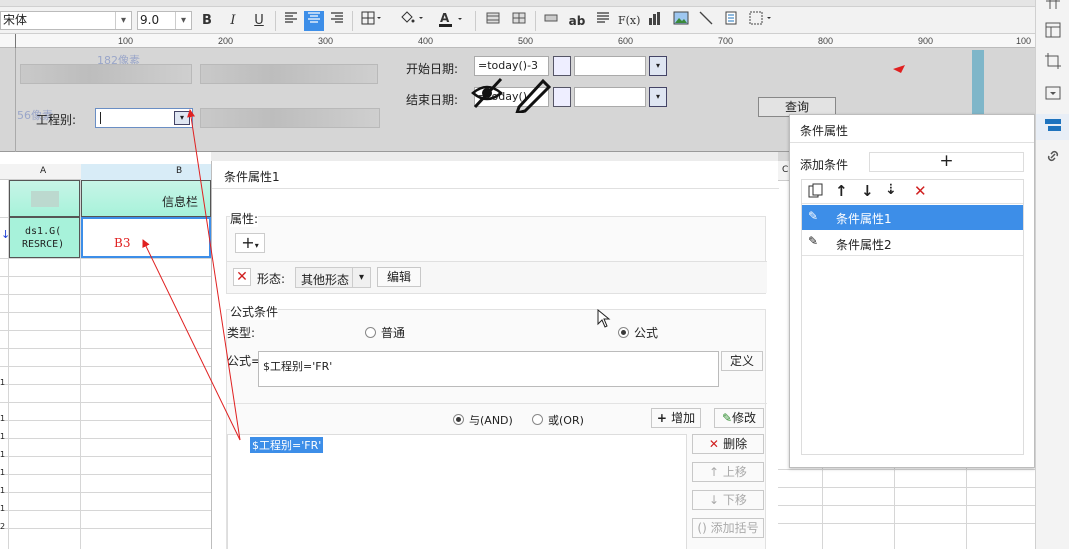  What do you see at coordinates (488, 369) in the screenshot?
I see `formula-input: $工程别='FR'` at bounding box center [488, 369].